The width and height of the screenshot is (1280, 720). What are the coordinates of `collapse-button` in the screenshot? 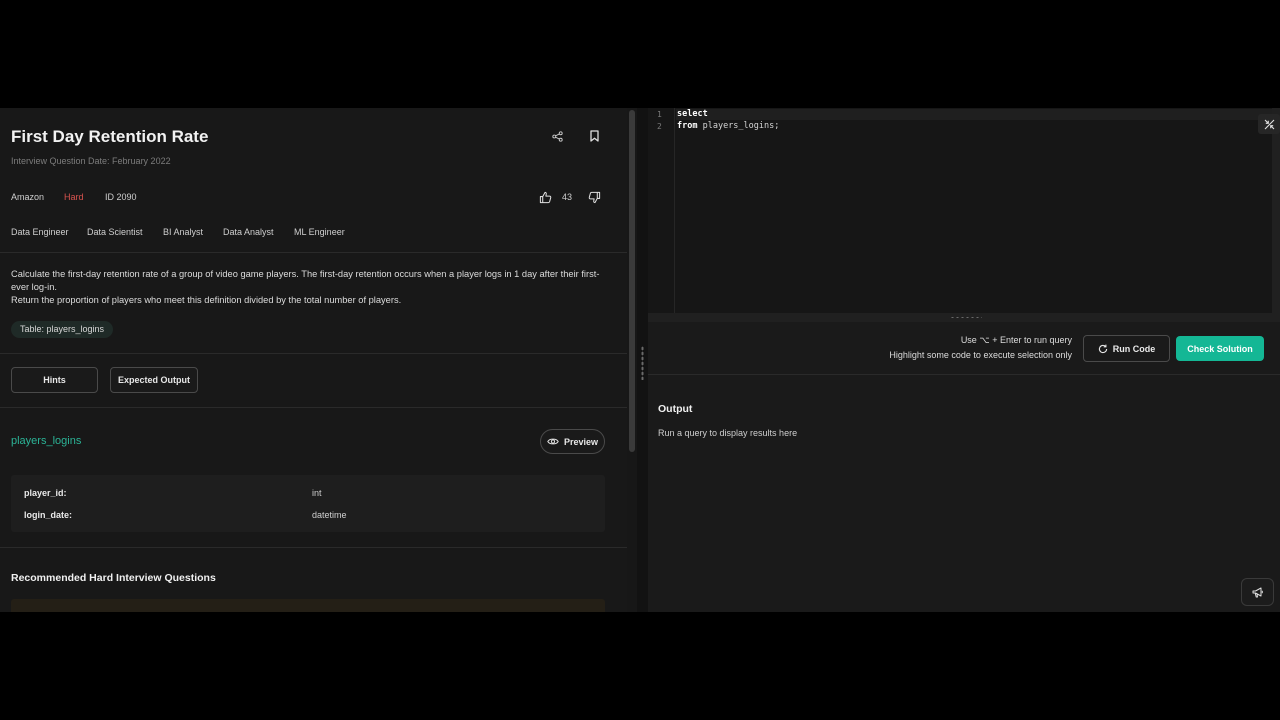 It's located at (1269, 124).